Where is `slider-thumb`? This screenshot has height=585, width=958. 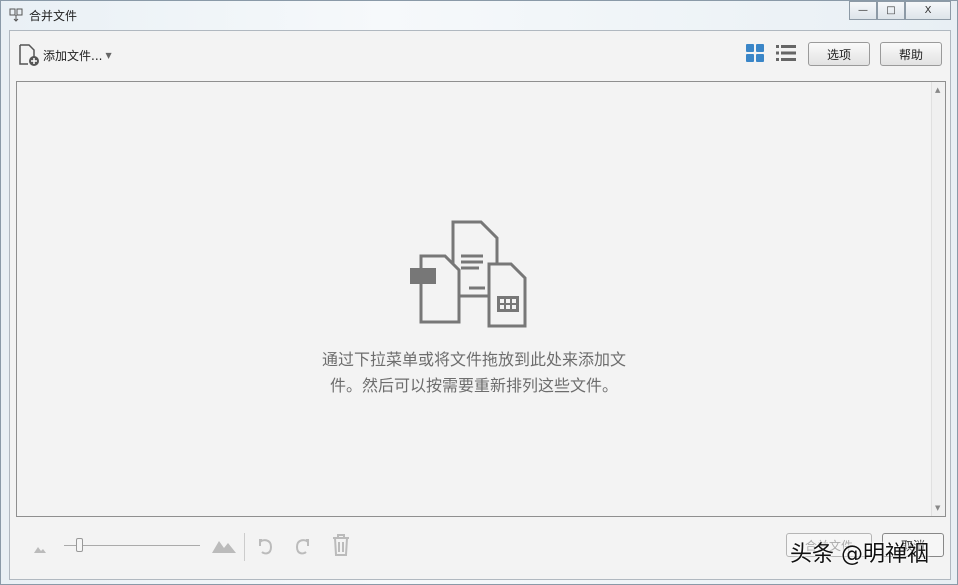 slider-thumb is located at coordinates (79, 545).